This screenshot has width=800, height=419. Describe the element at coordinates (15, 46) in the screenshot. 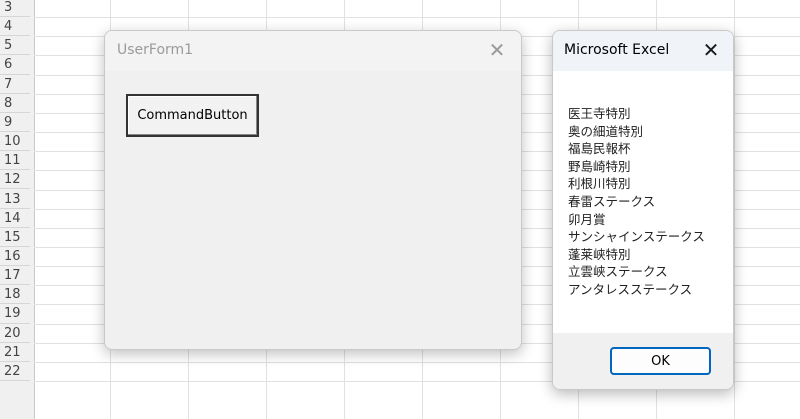

I see `row-number: 5` at that location.